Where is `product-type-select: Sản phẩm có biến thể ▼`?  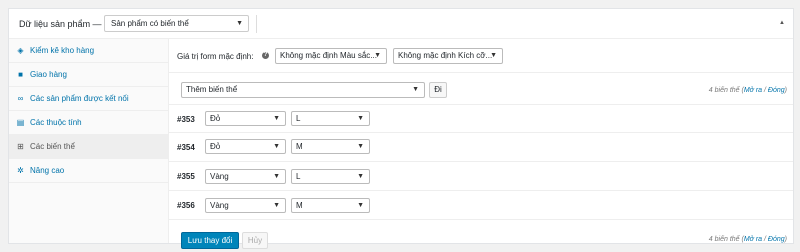
product-type-select: Sản phẩm có biến thể ▼ is located at coordinates (176, 23).